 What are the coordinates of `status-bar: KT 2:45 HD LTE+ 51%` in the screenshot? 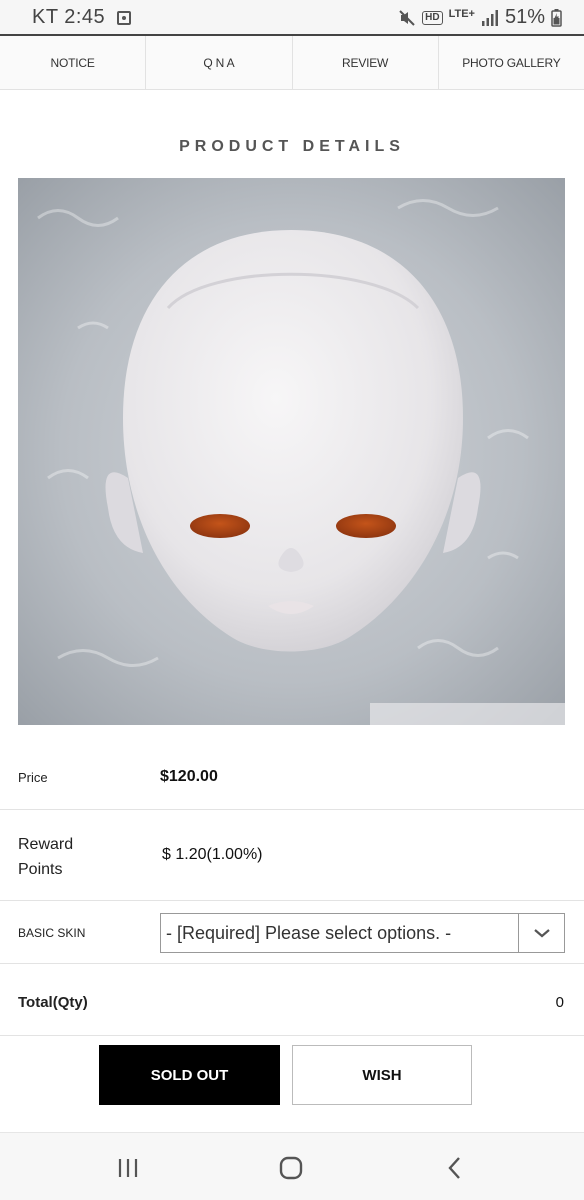 It's located at (292, 18).